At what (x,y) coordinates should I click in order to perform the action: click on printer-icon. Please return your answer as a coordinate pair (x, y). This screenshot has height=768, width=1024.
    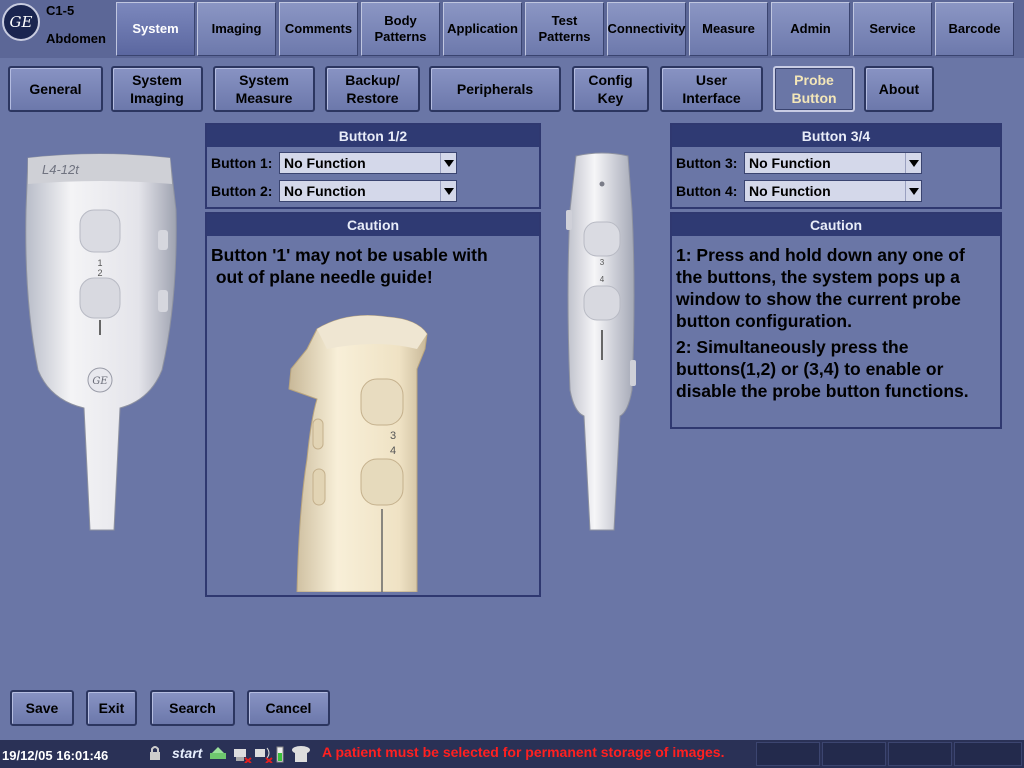
    Looking at the image, I should click on (242, 756).